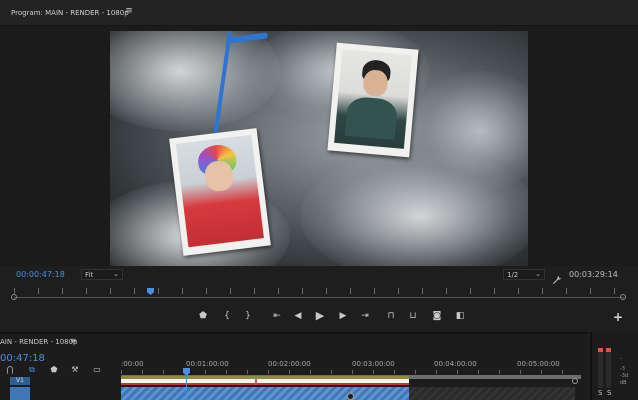  I want to click on meter-scale-label: -3d, so click(624, 376).